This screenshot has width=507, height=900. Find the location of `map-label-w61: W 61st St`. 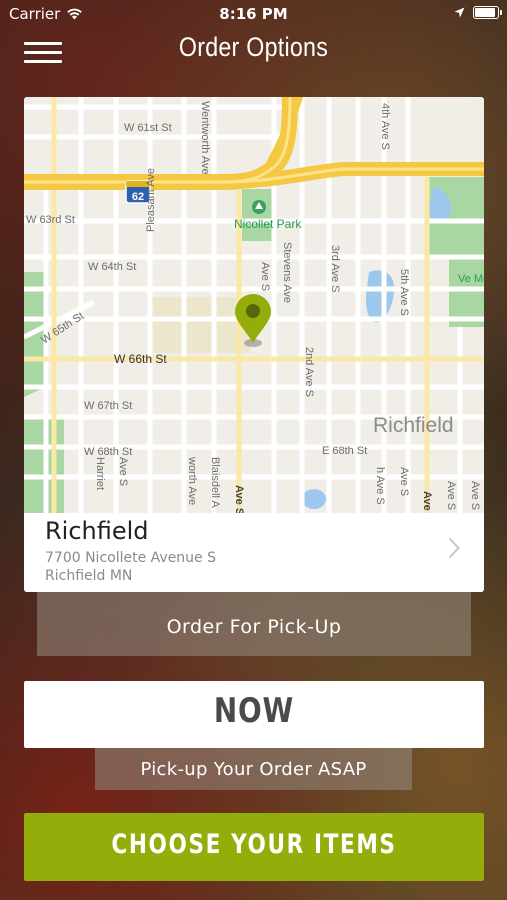

map-label-w61: W 61st St is located at coordinates (148, 128).